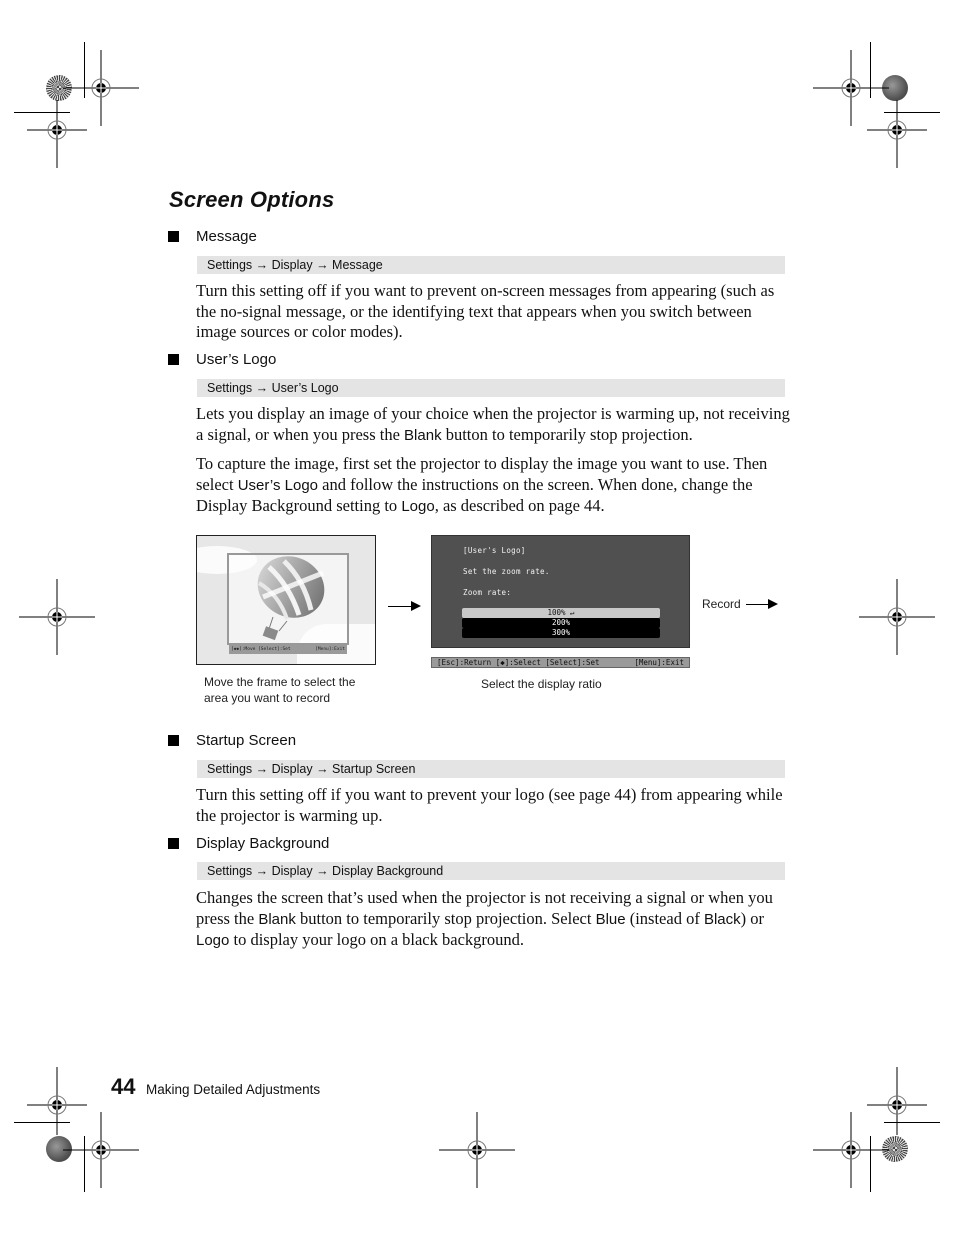  Describe the element at coordinates (236, 359) in the screenshot. I see `section-heading-label: User’s Logo` at that location.